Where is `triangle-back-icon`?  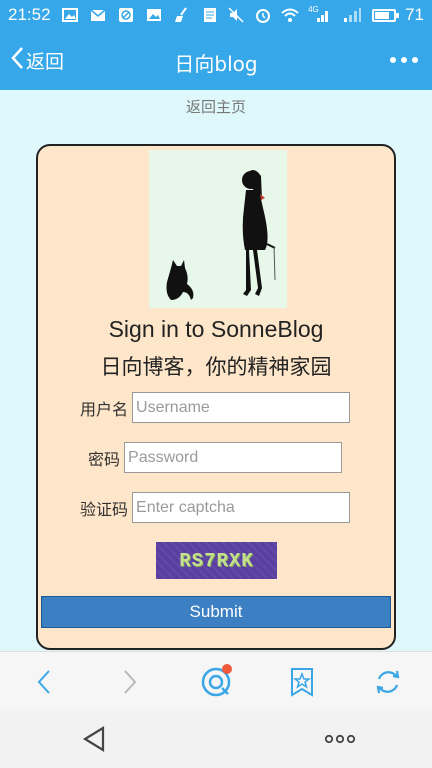
triangle-back-icon is located at coordinates (94, 739).